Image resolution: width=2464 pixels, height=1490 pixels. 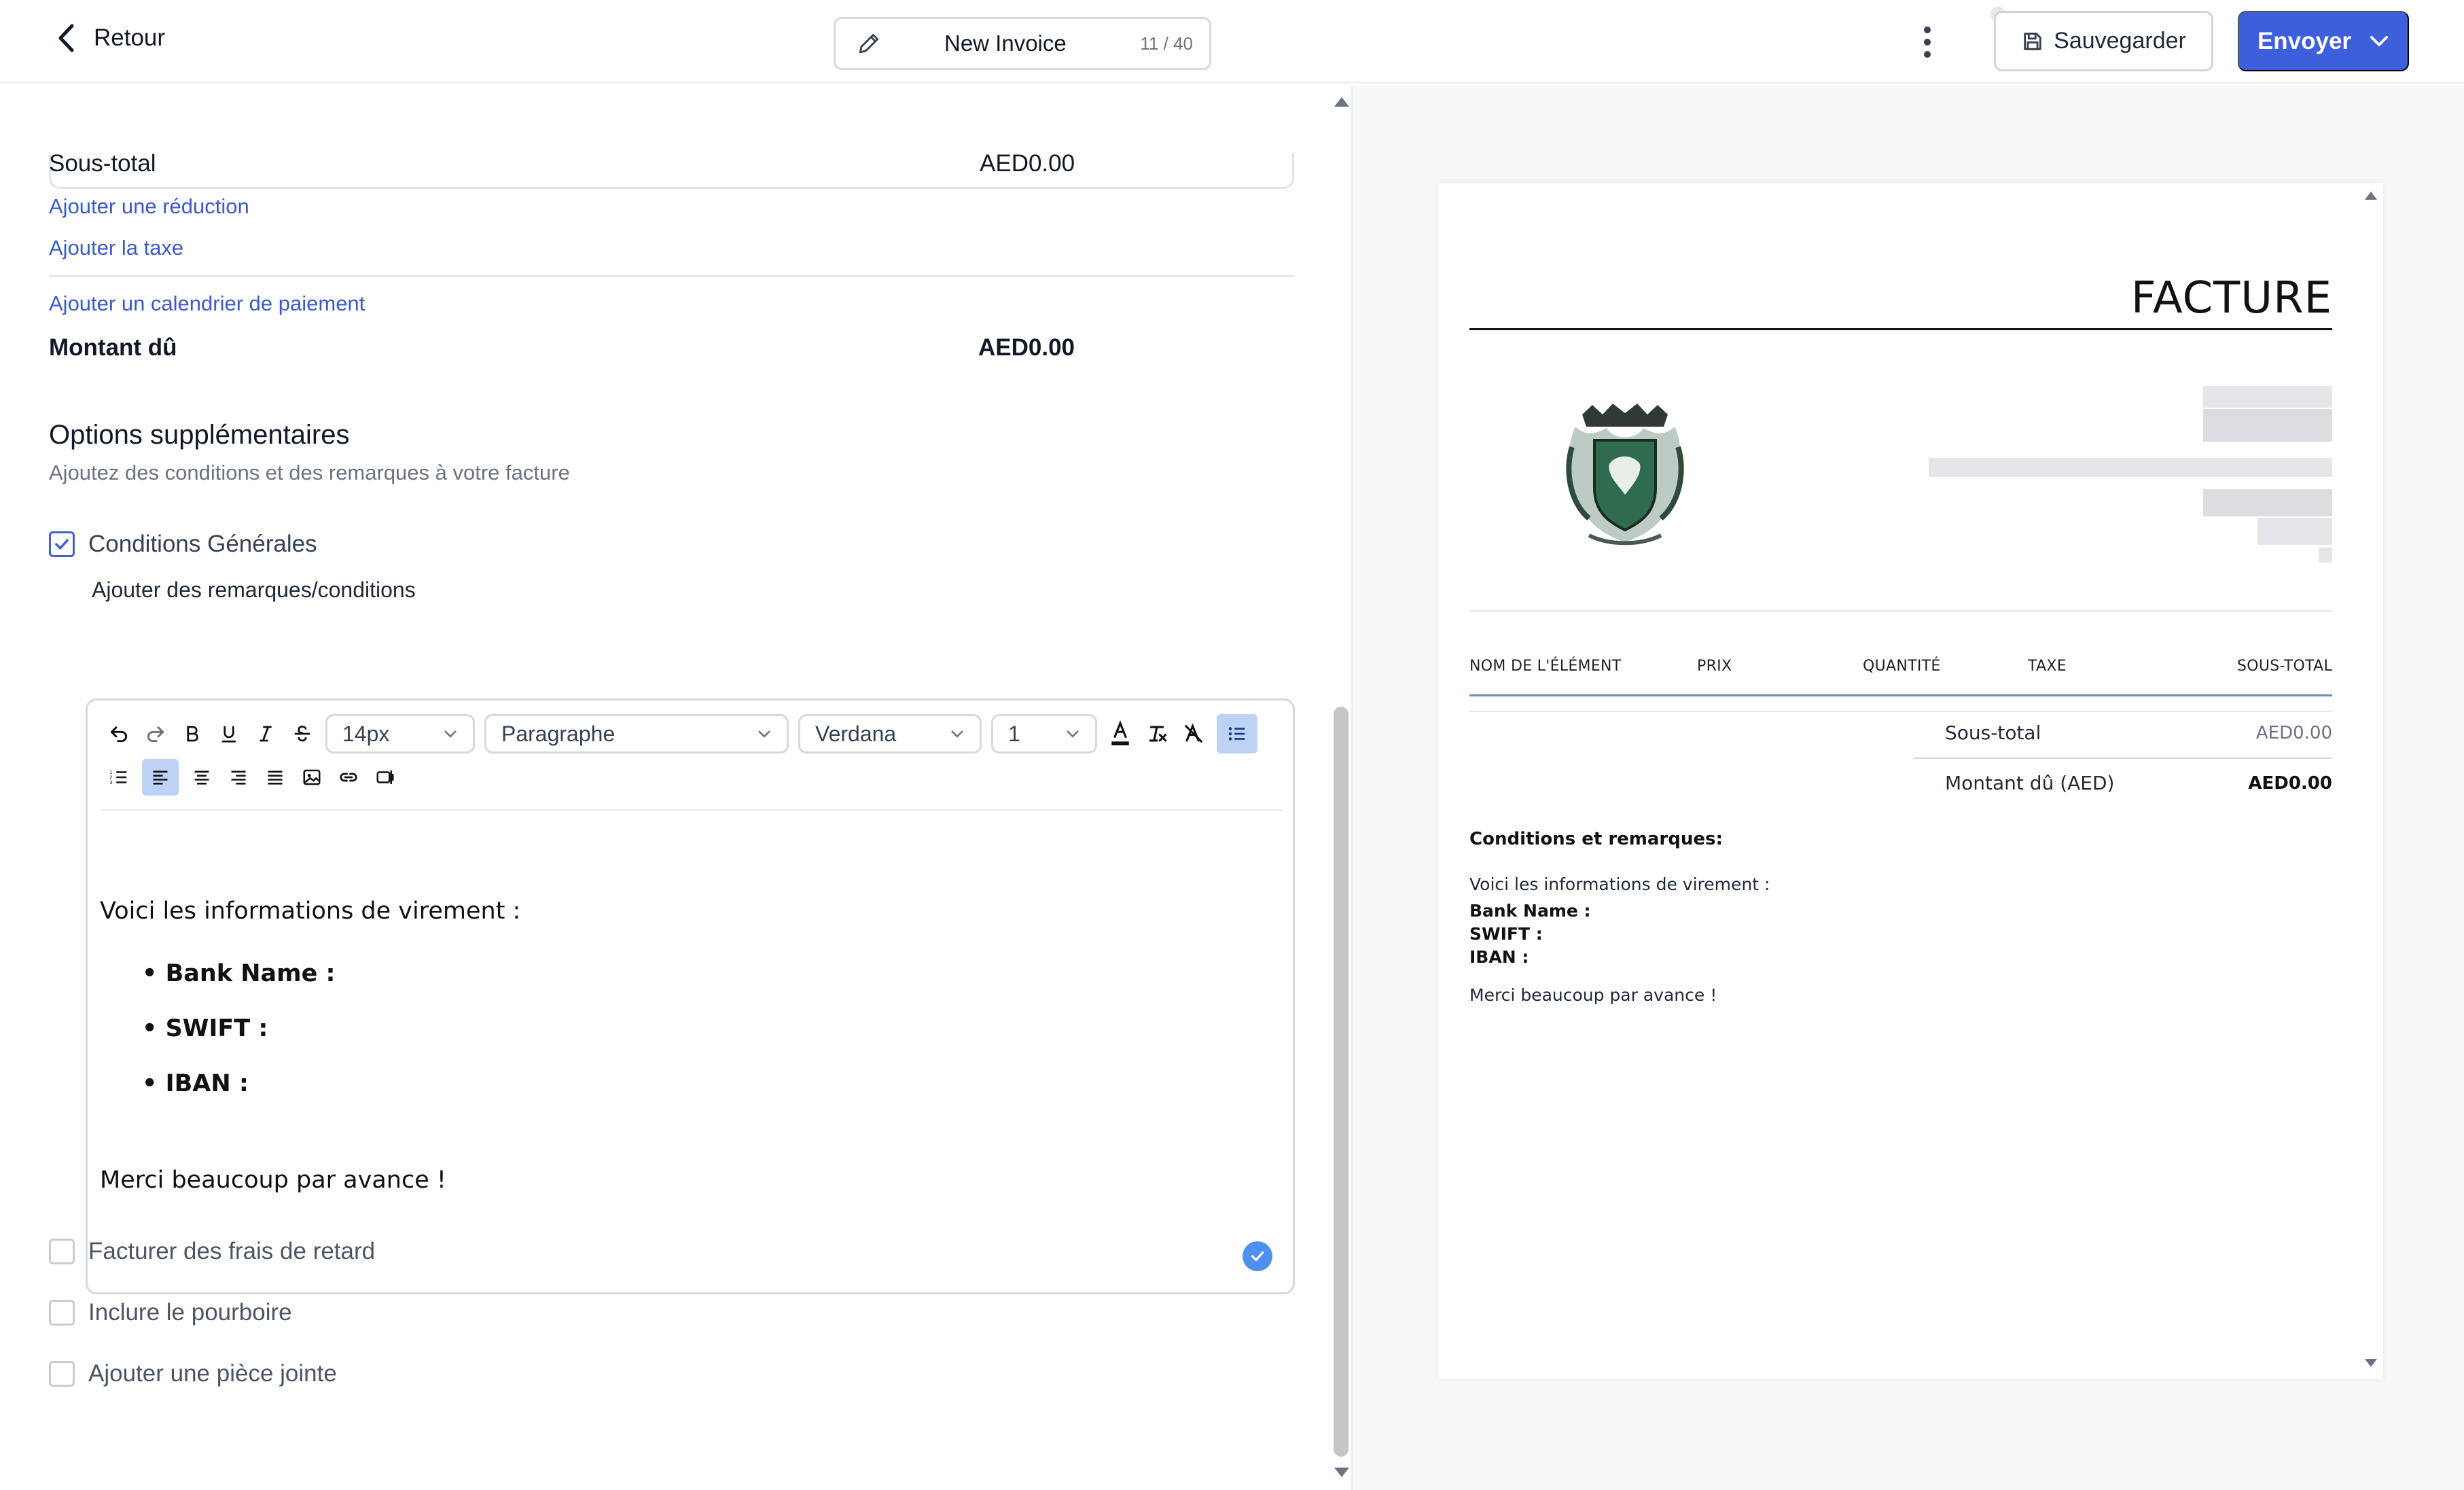 What do you see at coordinates (385, 777) in the screenshot?
I see `embed-icon` at bounding box center [385, 777].